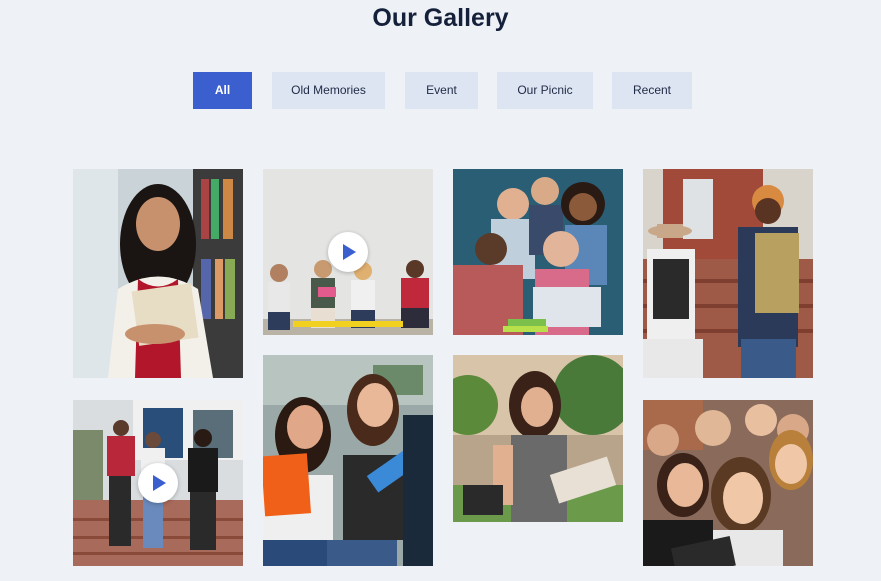 This screenshot has width=881, height=581. I want to click on page-title: Our Gallery, so click(440, 18).